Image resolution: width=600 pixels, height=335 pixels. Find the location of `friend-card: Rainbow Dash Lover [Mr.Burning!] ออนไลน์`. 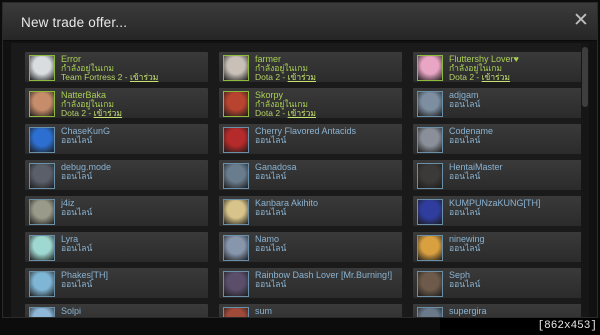

friend-card: Rainbow Dash Lover [Mr.Burning!] ออนไลน์ is located at coordinates (310, 283).